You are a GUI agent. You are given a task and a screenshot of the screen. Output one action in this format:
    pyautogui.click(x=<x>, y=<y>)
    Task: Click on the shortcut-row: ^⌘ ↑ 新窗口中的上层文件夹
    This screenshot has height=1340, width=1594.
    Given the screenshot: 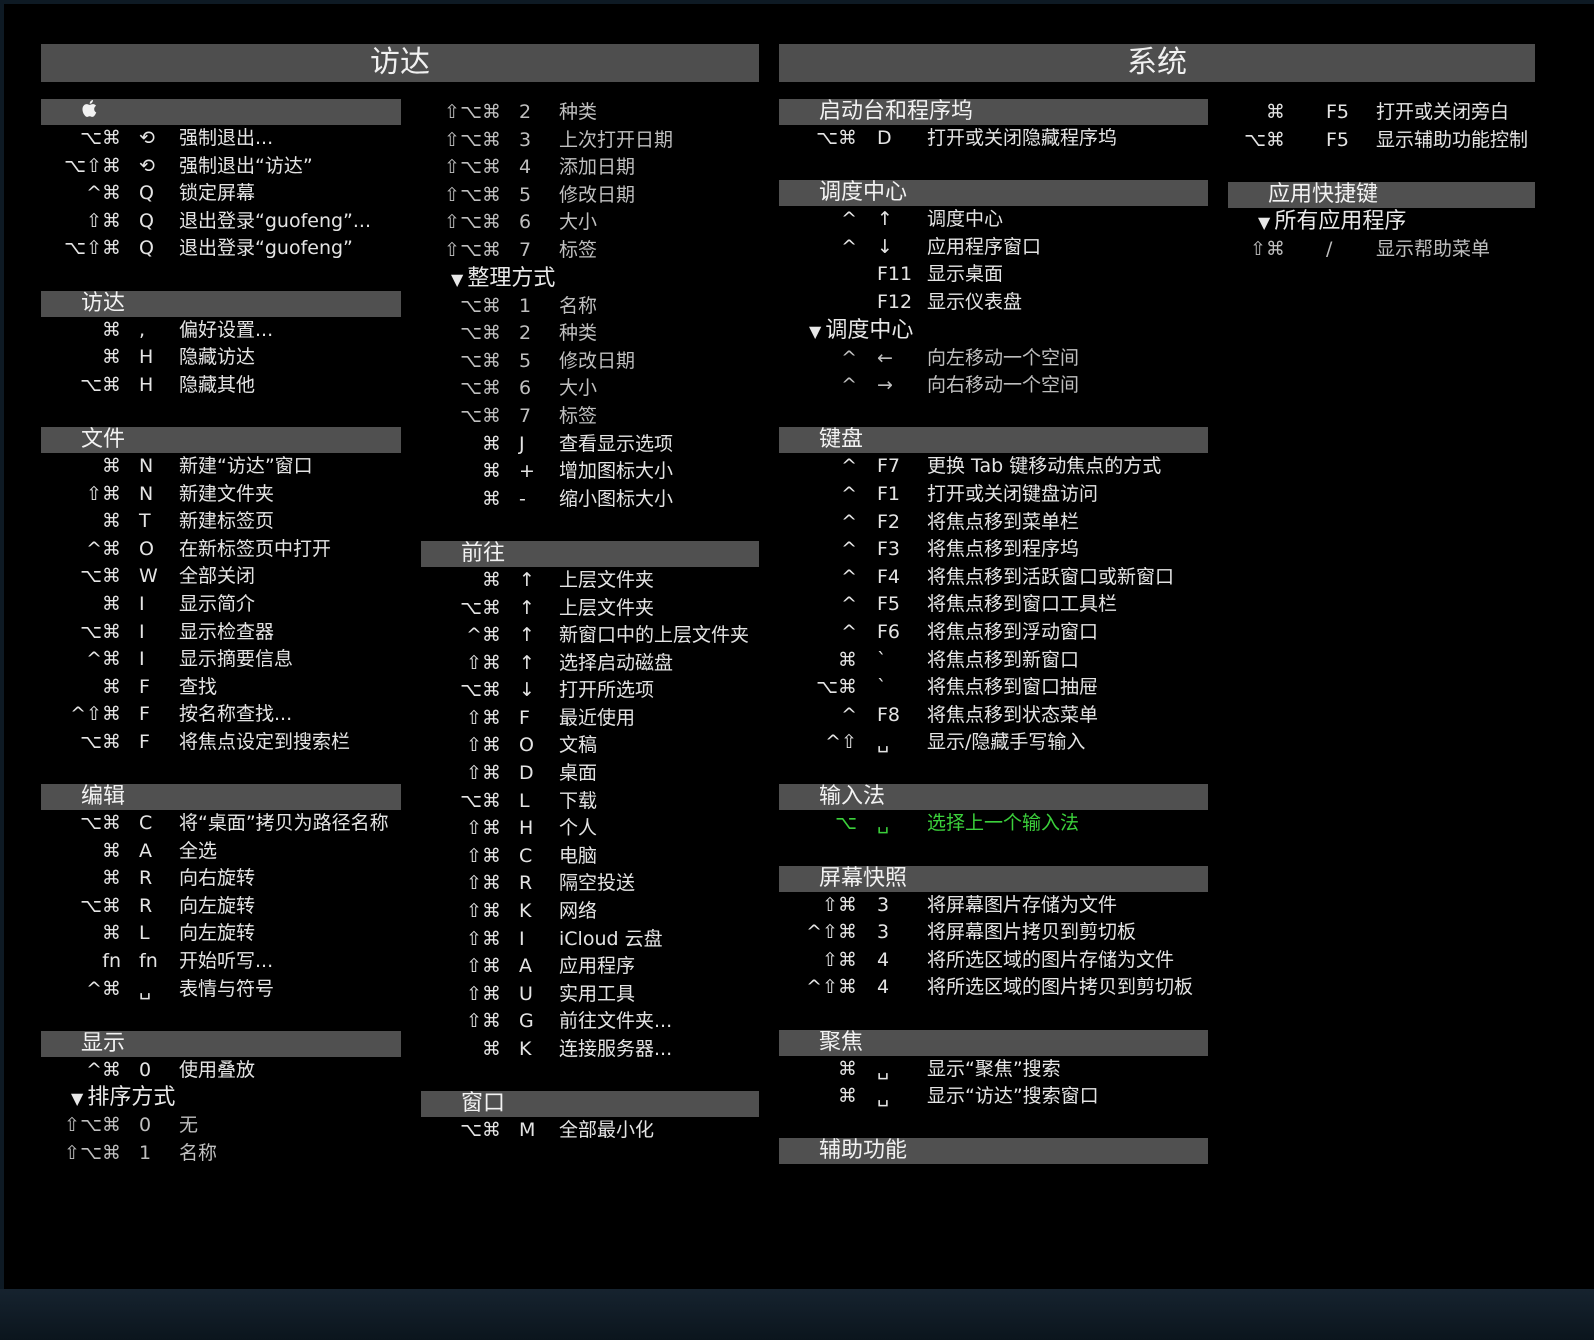 What is the action you would take?
    pyautogui.click(x=590, y=636)
    